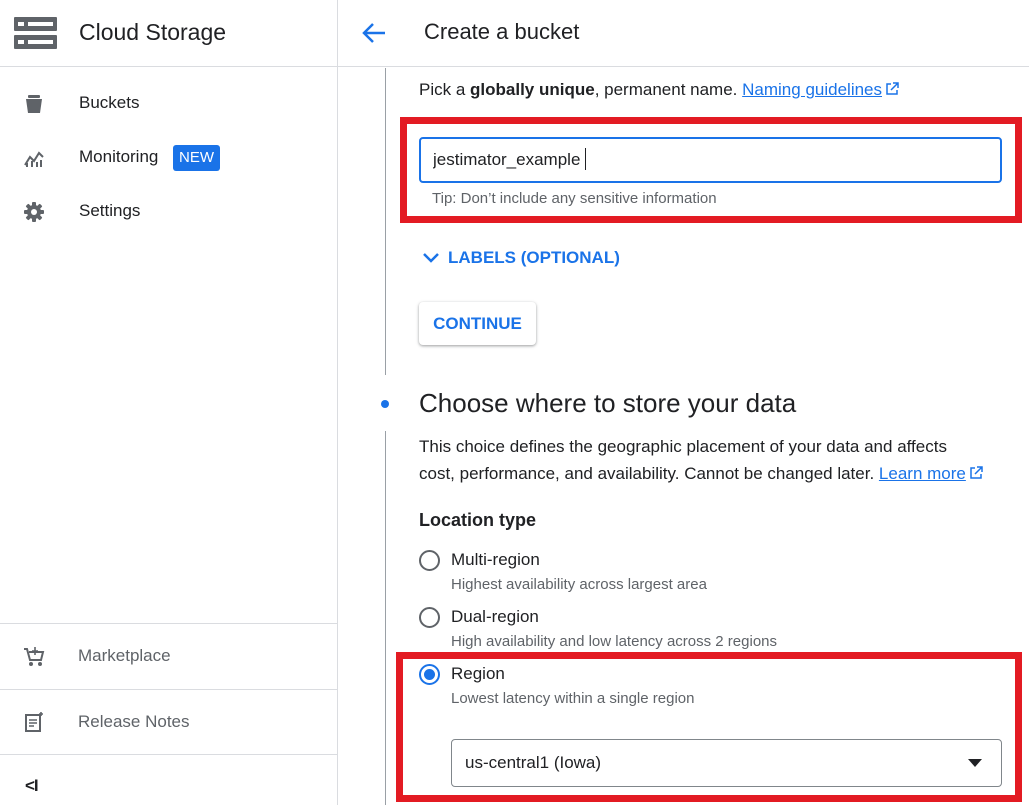 This screenshot has width=1029, height=805. Describe the element at coordinates (445, 89) in the screenshot. I see `hint-text: Pick a` at that location.